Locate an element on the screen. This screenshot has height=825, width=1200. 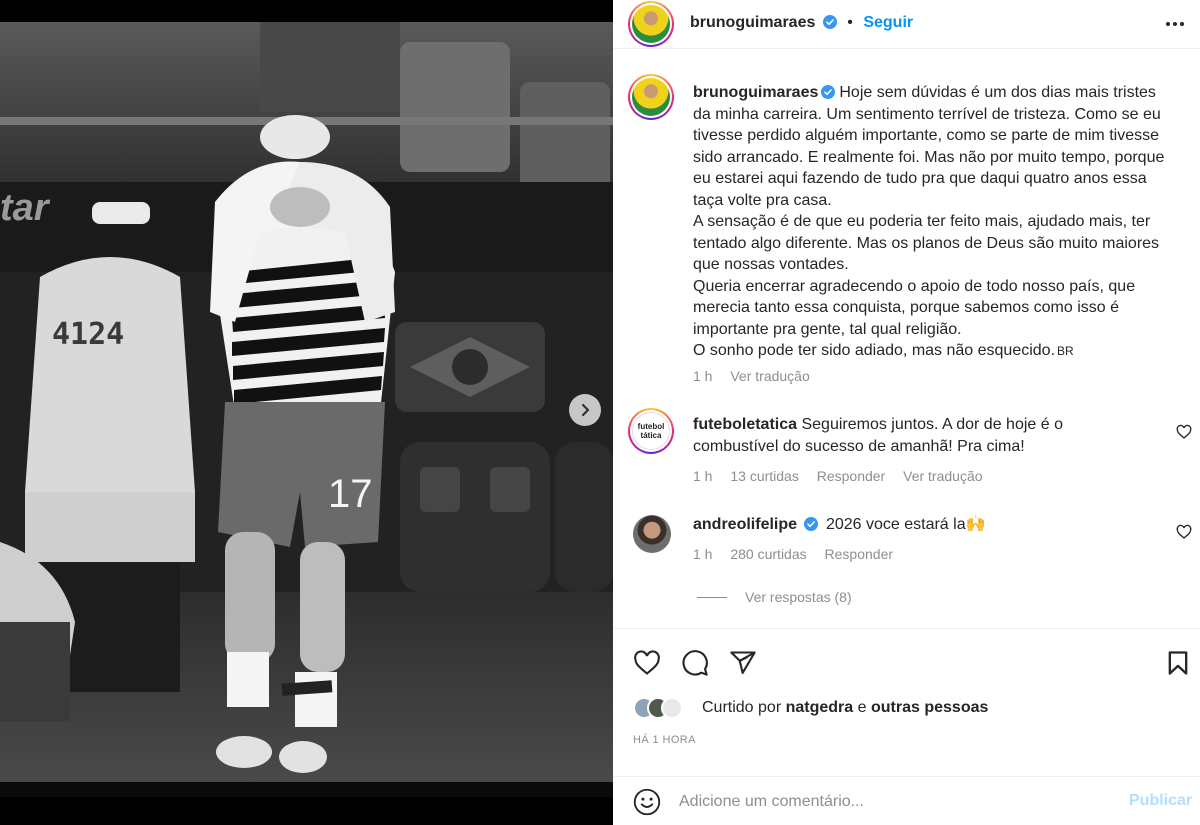
share-icon is located at coordinates (743, 663).